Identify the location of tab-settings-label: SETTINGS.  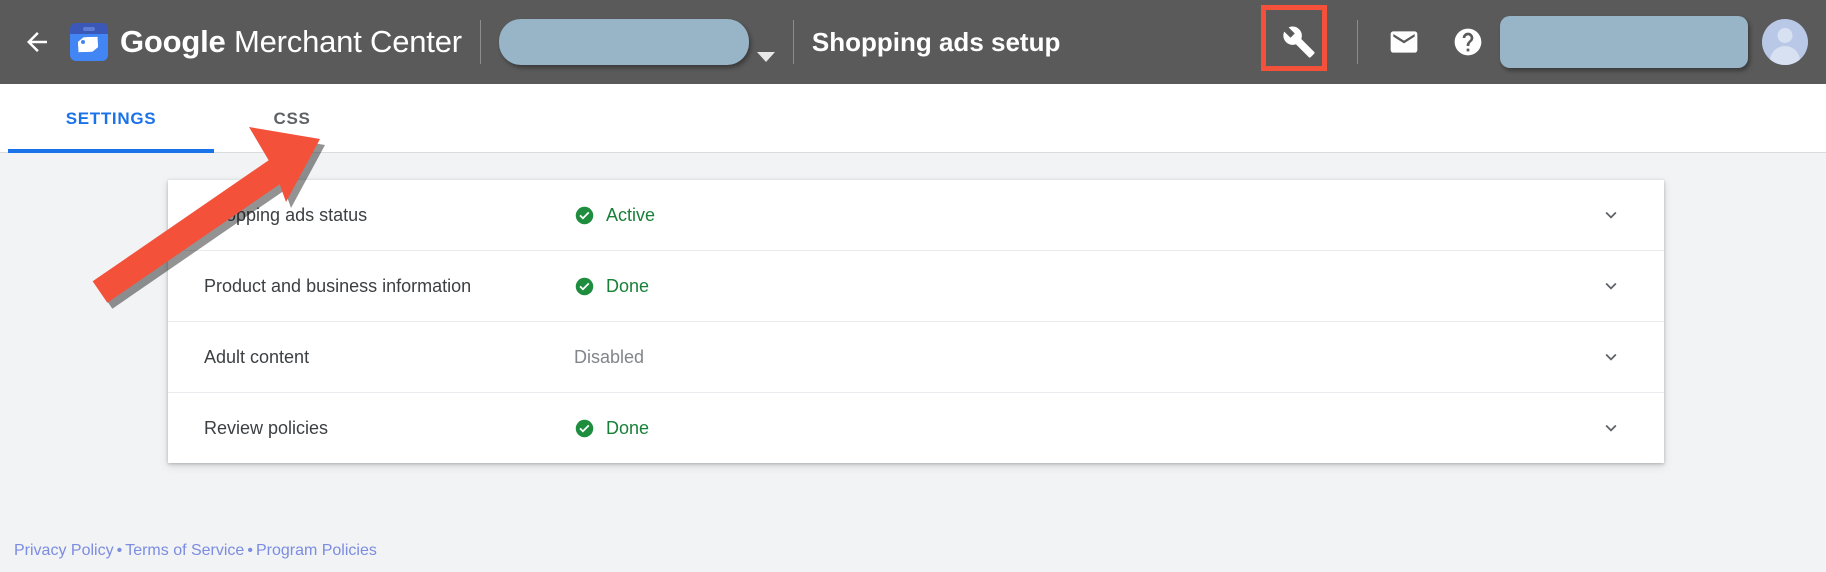
(111, 118).